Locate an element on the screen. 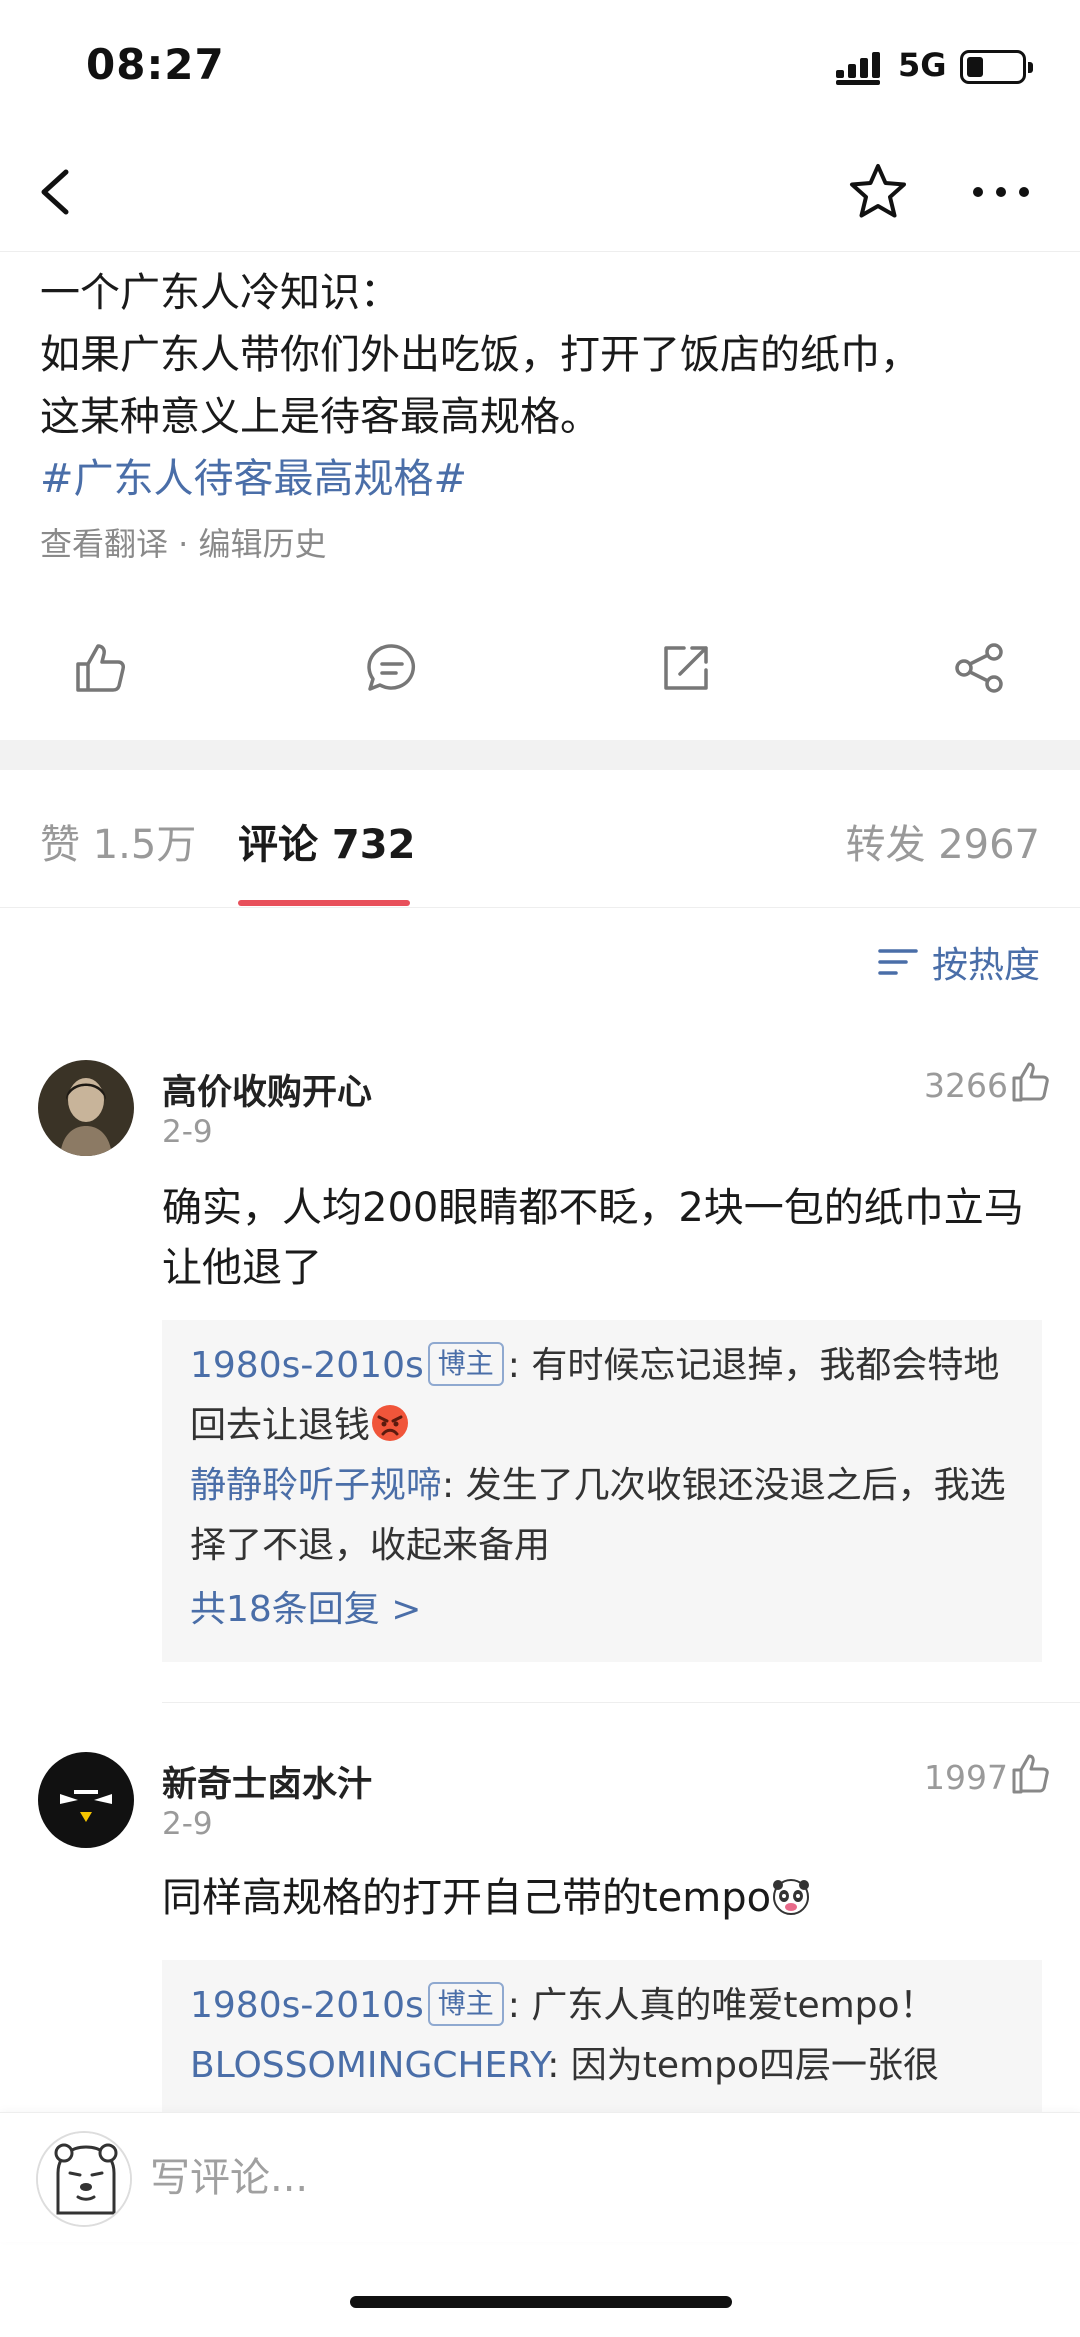 Image resolution: width=1080 pixels, height=2337 pixels. status-time: 08:27 is located at coordinates (155, 64).